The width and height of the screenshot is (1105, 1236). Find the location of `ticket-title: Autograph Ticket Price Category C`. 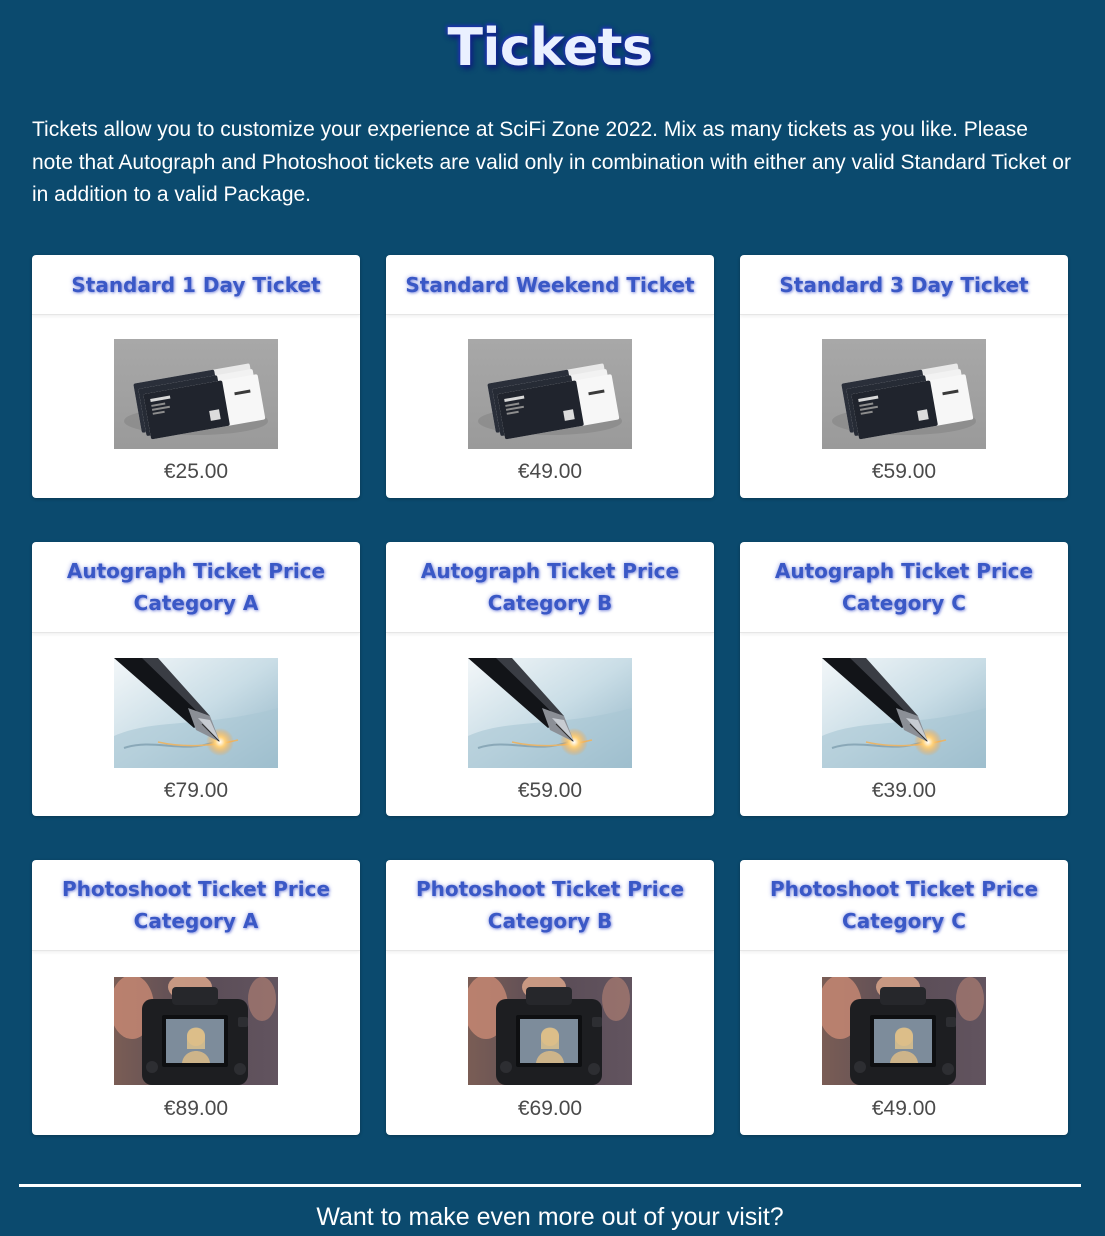

ticket-title: Autograph Ticket Price Category C is located at coordinates (904, 587).